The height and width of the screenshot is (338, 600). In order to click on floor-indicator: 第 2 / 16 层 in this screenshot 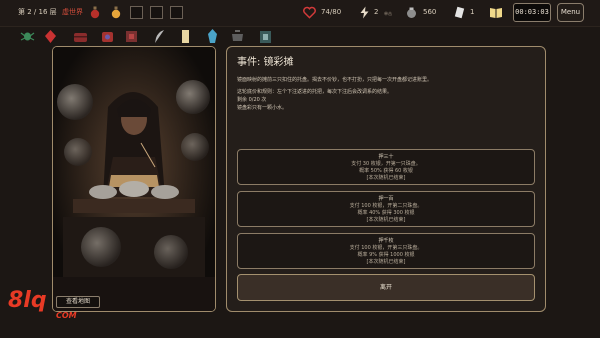, I will do `click(37, 12)`.